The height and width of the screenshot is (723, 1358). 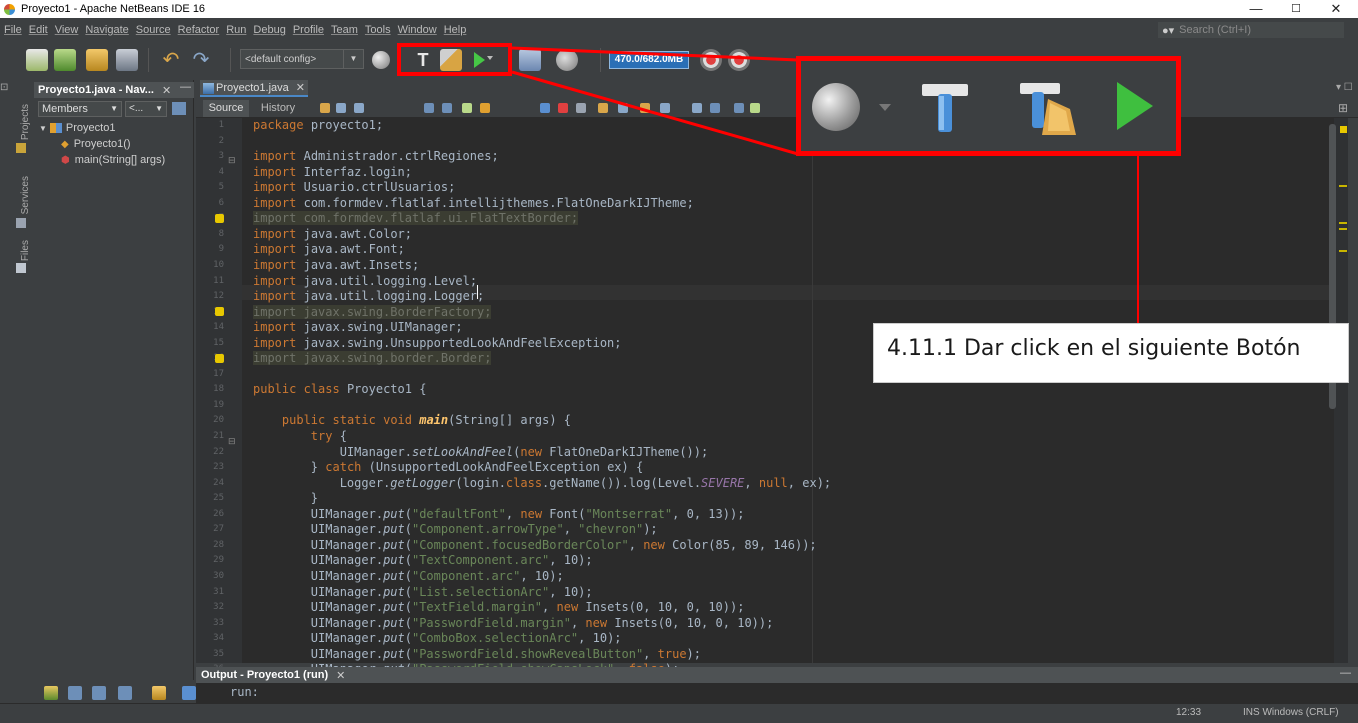 I want to click on new-file-icon, so click(x=37, y=60).